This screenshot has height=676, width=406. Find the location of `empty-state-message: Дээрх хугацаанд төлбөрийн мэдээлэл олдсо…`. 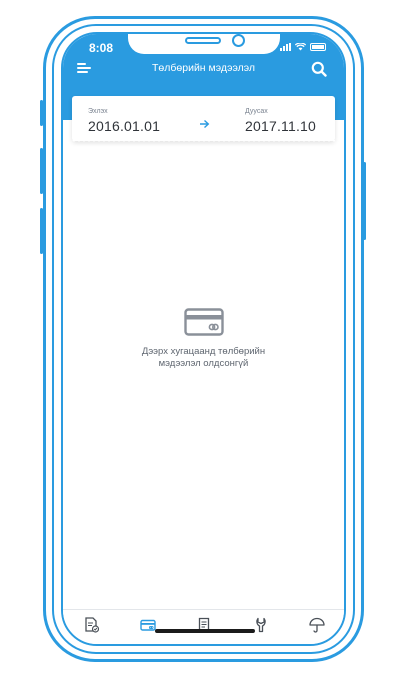

empty-state-message: Дээрх хугацаанд төлбөрийн мэдээлэл олдсо… is located at coordinates (203, 358).